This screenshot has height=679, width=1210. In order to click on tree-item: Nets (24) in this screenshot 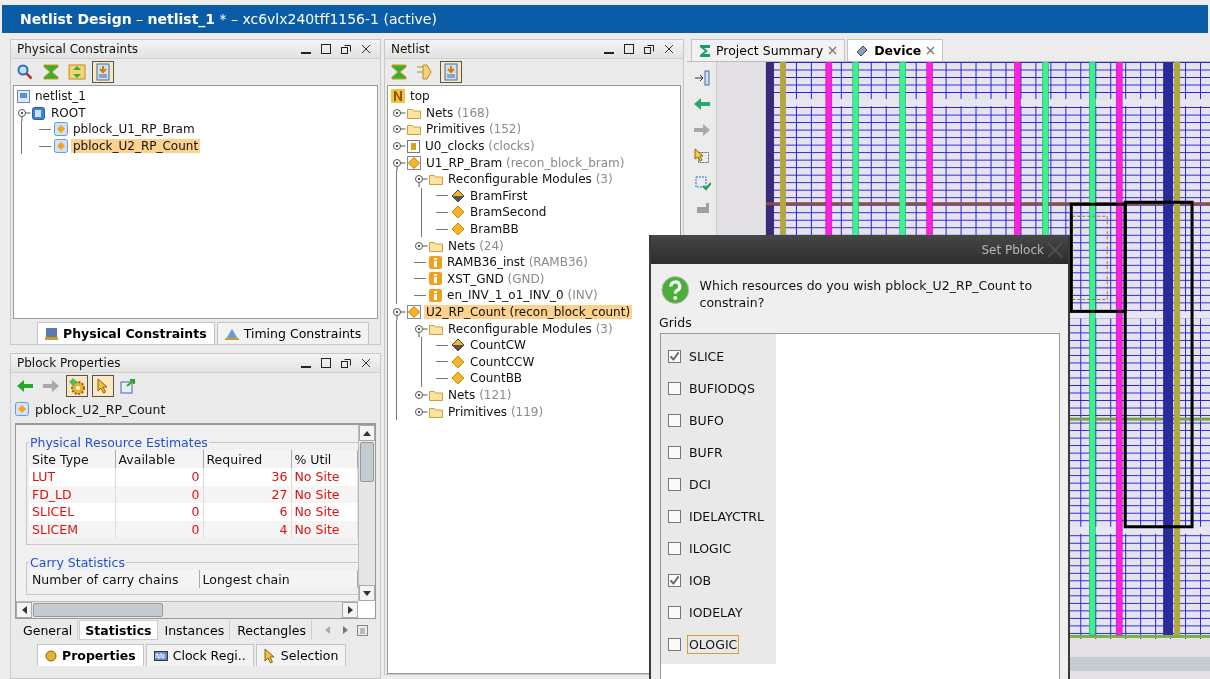, I will do `click(476, 245)`.